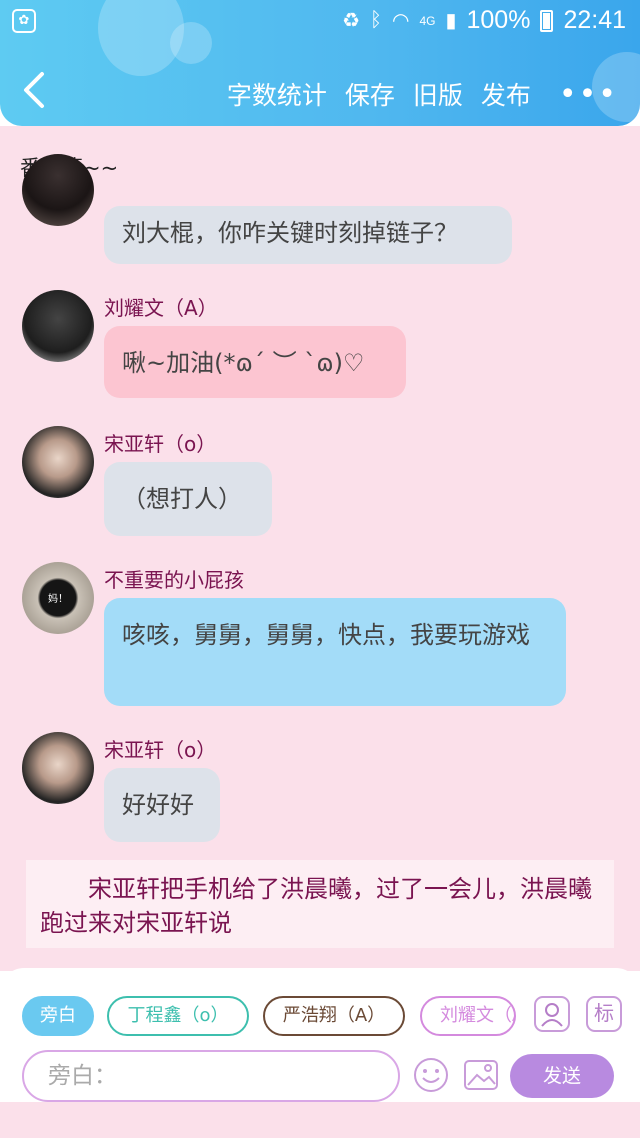 The height and width of the screenshot is (1138, 640). What do you see at coordinates (506, 94) in the screenshot?
I see `publish-button: 发布` at bounding box center [506, 94].